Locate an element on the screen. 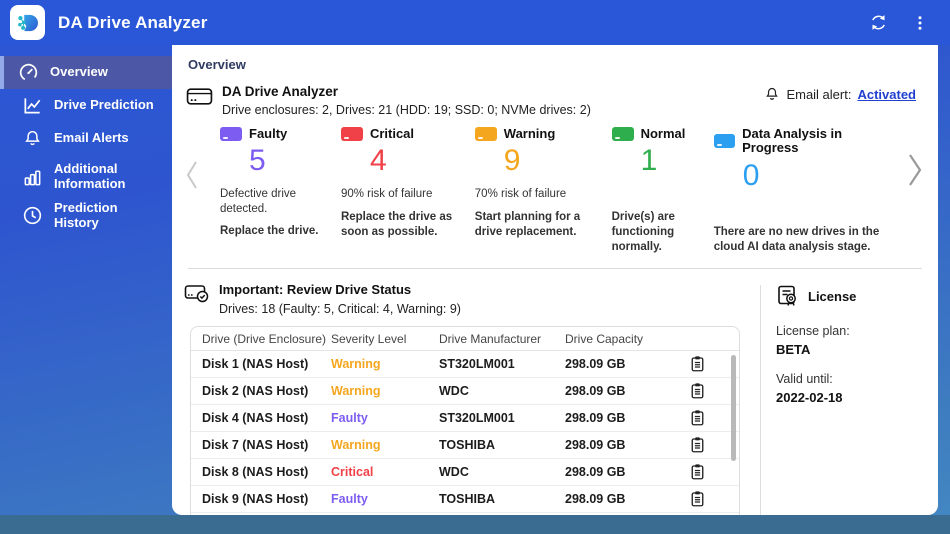 The image size is (950, 534). status-card-count: 1 is located at coordinates (649, 161).